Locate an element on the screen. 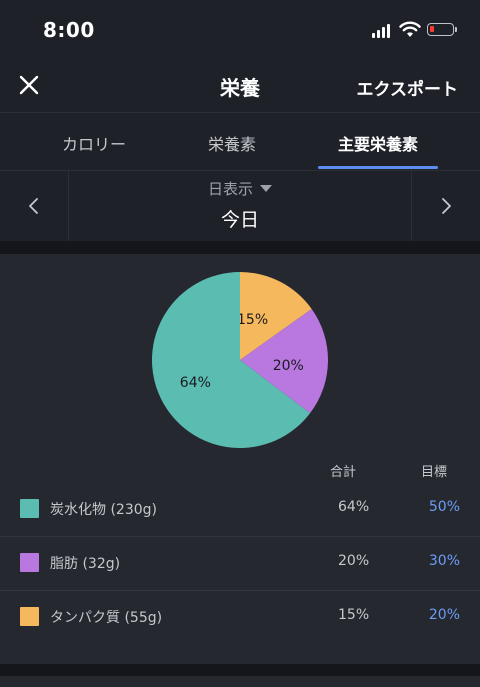  pie-slice-label: 20% is located at coordinates (288, 366).